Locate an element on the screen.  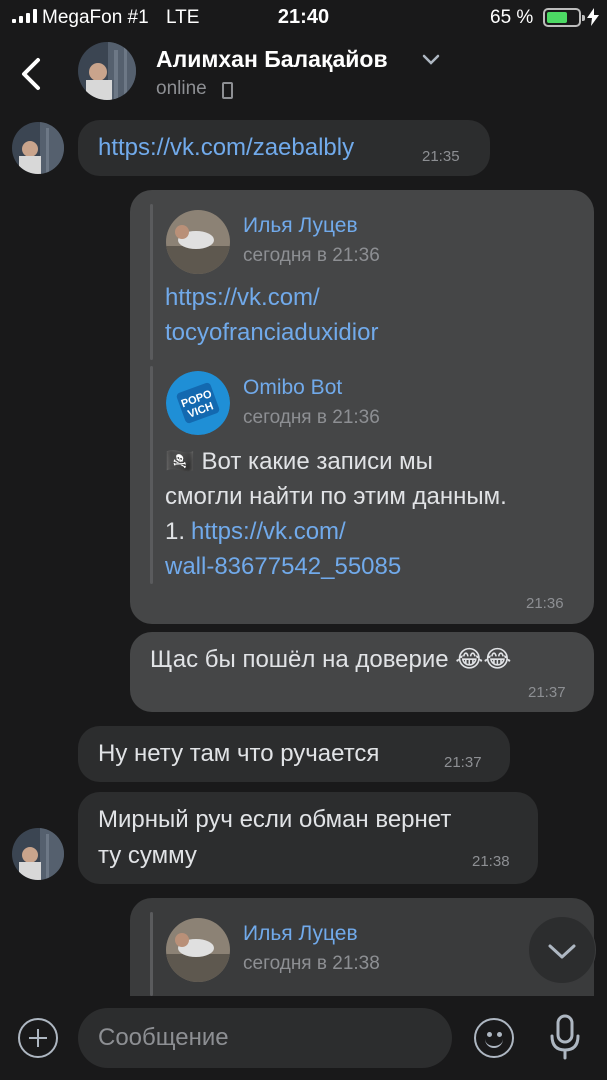
message-time: 21:36 is located at coordinates (545, 603).